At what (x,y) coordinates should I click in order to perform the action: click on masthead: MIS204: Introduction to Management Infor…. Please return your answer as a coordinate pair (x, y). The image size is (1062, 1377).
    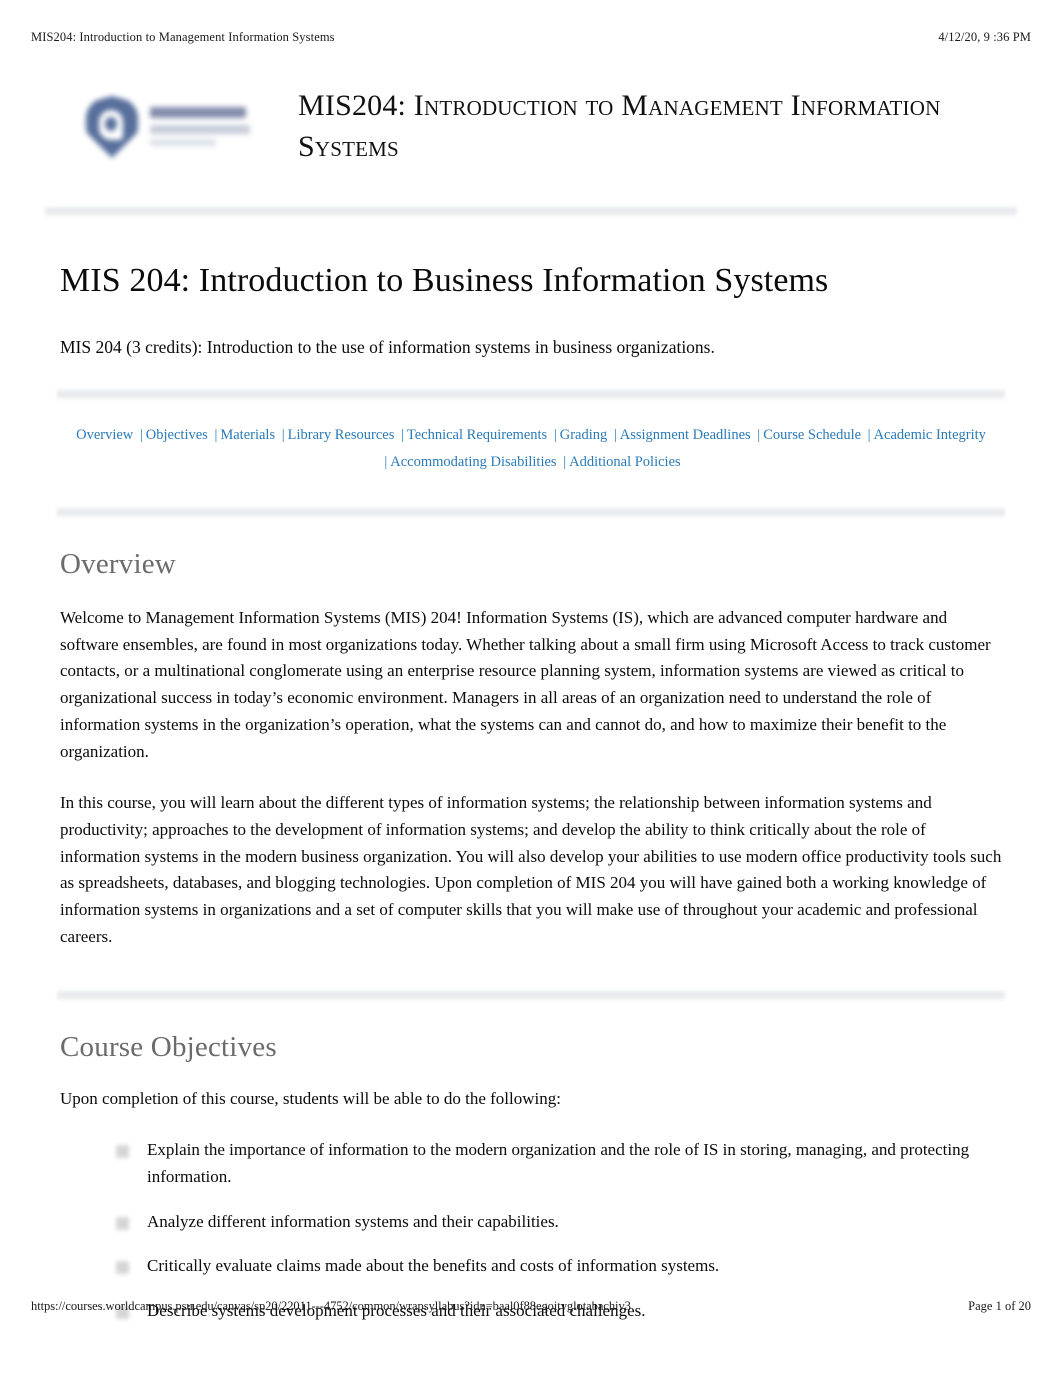
    Looking at the image, I should click on (531, 133).